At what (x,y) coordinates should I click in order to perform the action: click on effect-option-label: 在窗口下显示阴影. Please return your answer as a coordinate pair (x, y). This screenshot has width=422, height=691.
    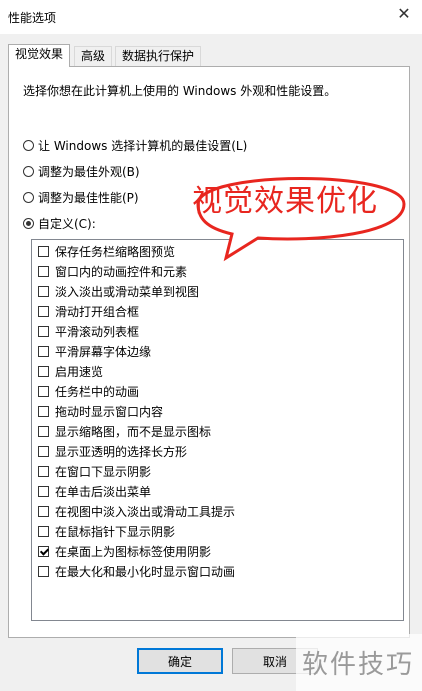
    Looking at the image, I should click on (103, 471).